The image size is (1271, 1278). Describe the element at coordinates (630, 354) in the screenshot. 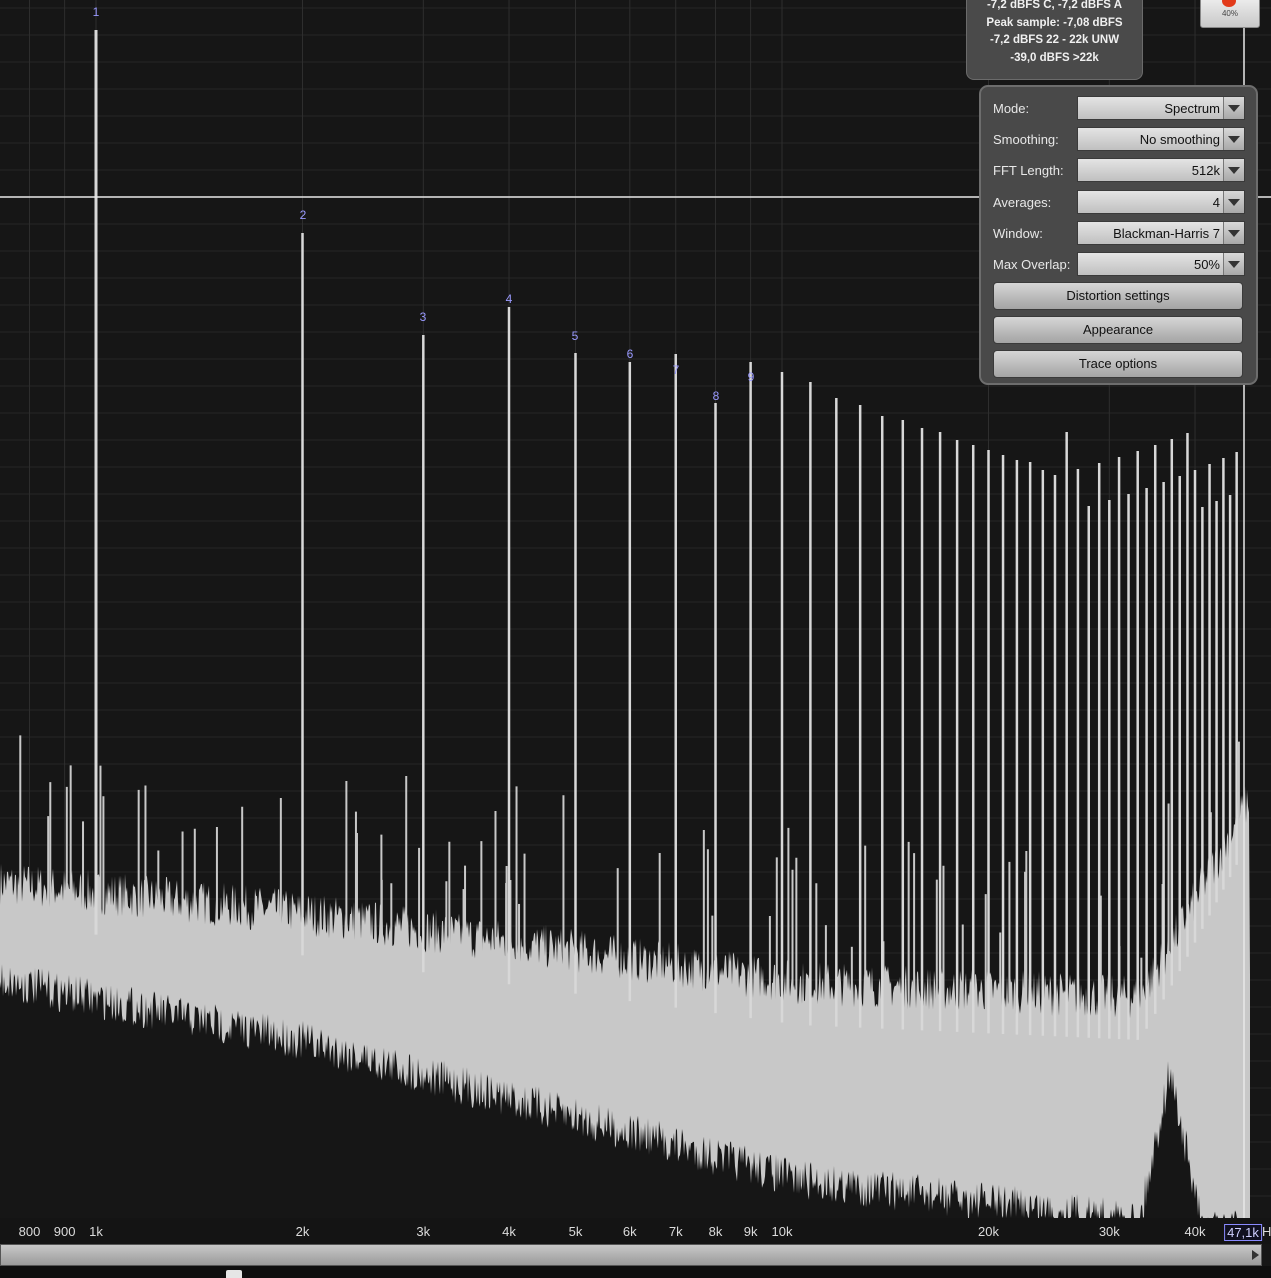

I see `harmonic-marker-6: 6` at that location.